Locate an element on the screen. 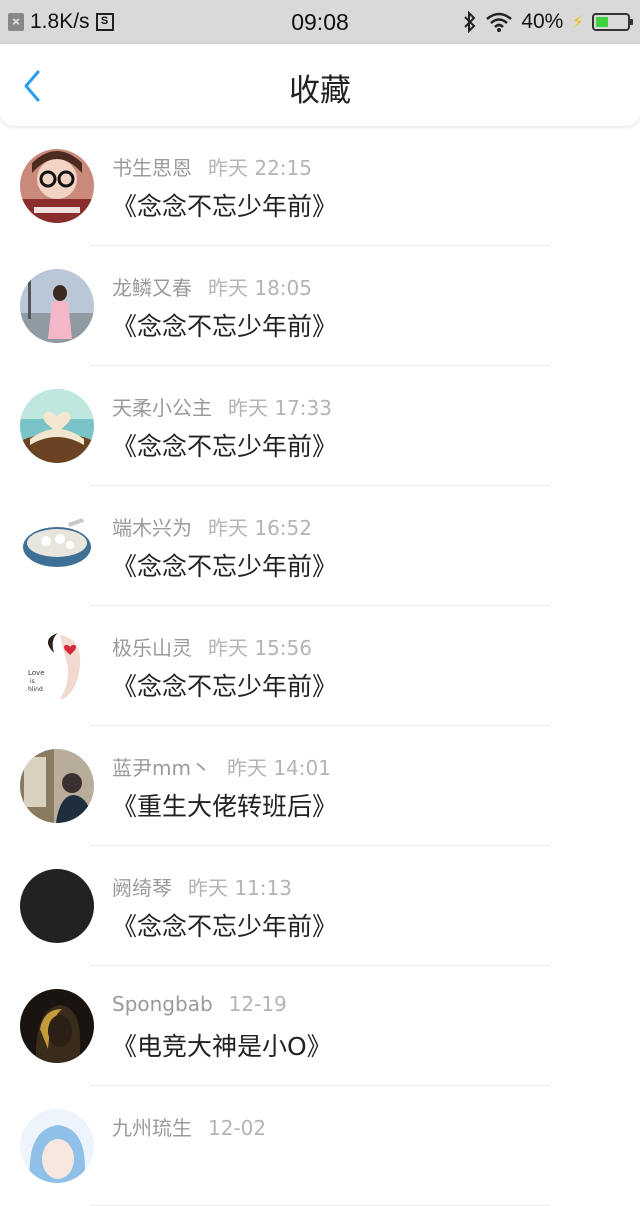  user-name: 书生思恩 is located at coordinates (152, 168).